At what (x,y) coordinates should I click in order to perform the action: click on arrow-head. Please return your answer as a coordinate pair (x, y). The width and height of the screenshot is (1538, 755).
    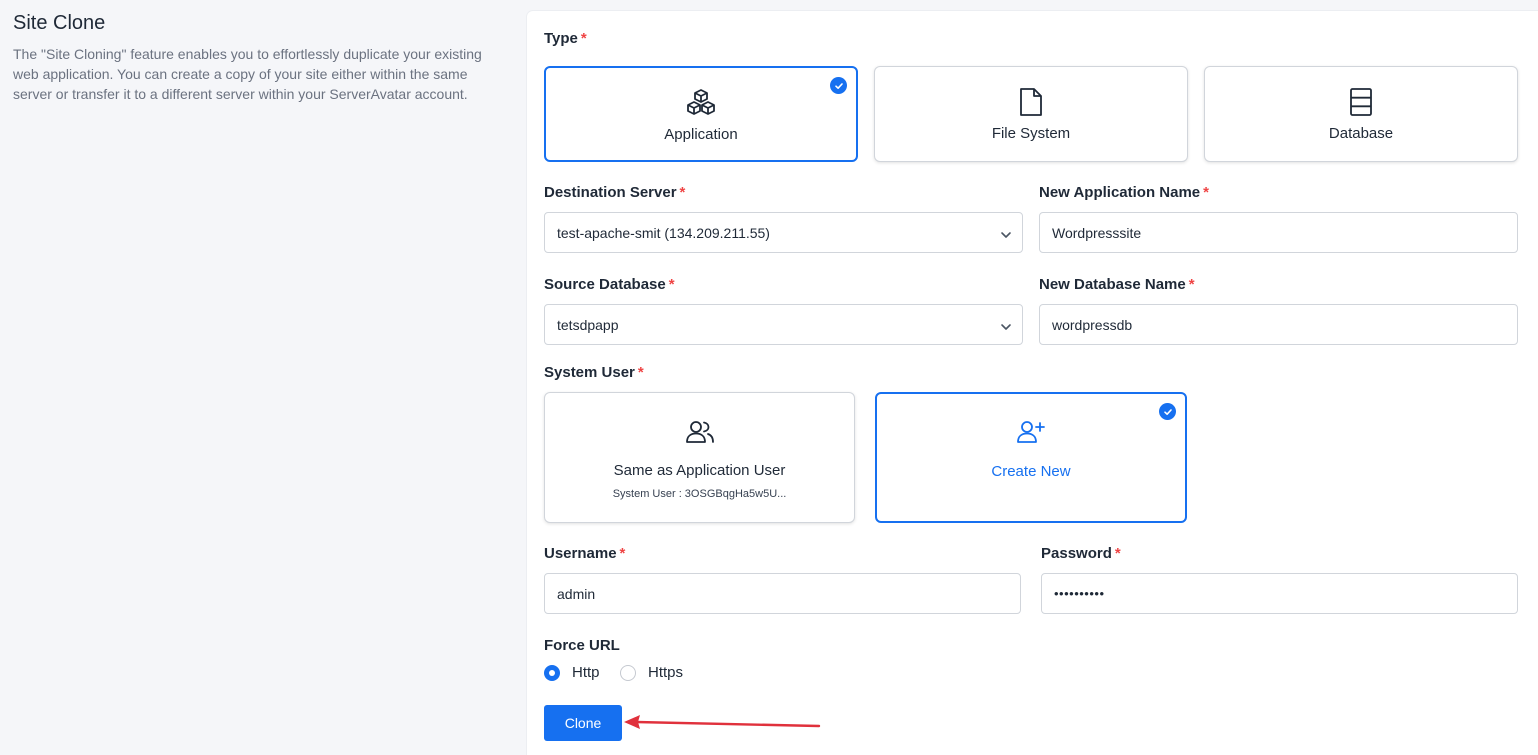
    Looking at the image, I should click on (632, 722).